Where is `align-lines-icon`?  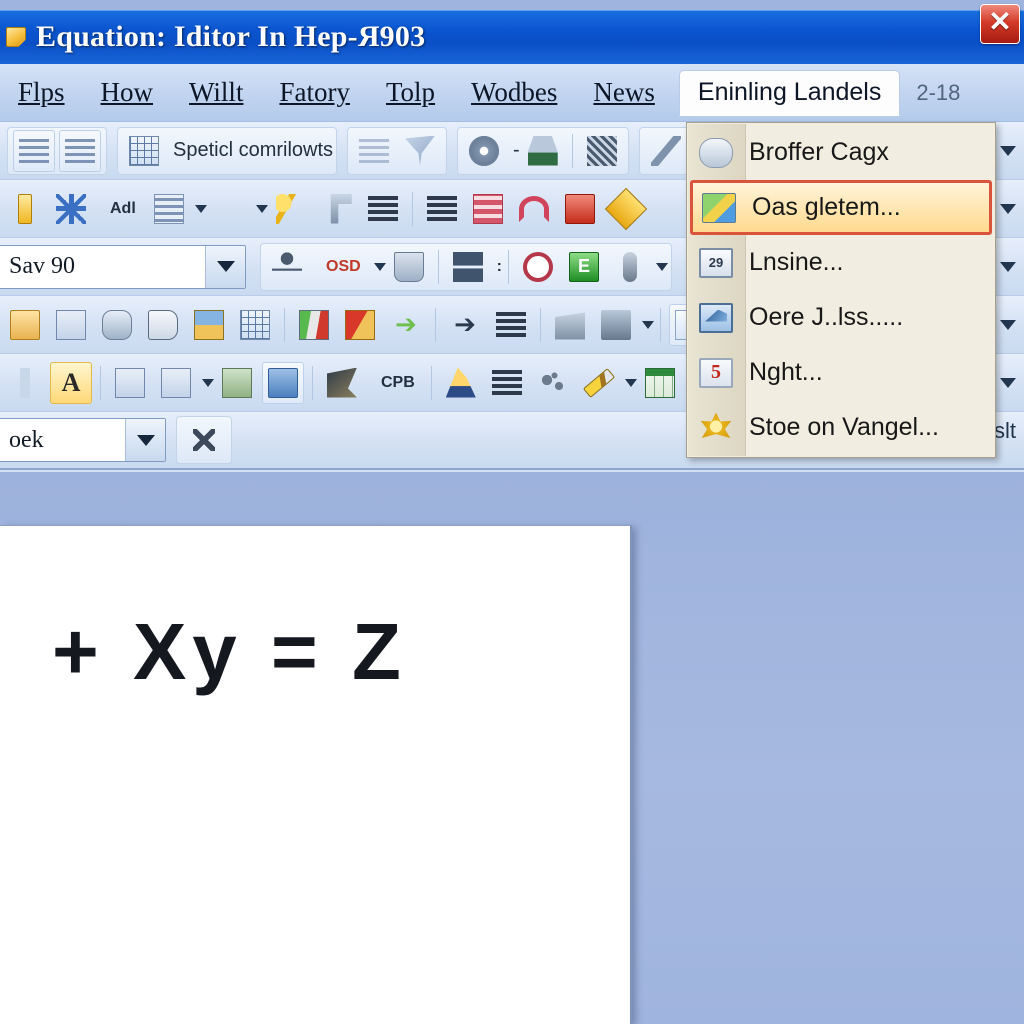 align-lines-icon is located at coordinates (507, 383).